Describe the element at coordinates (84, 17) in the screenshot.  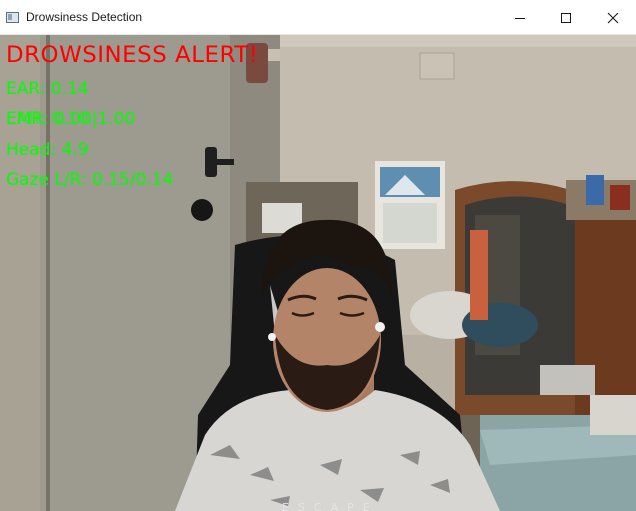
I see `window-title: Drowsiness Detection` at that location.